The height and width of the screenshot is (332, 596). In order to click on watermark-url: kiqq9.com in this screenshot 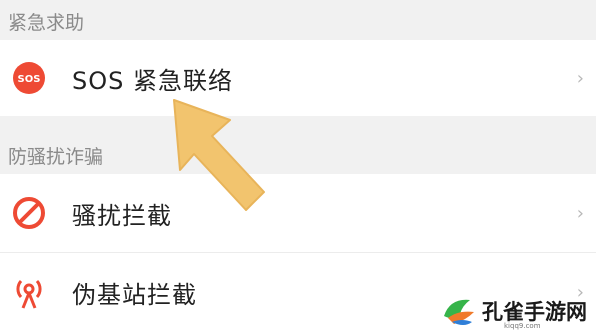, I will do `click(522, 326)`.